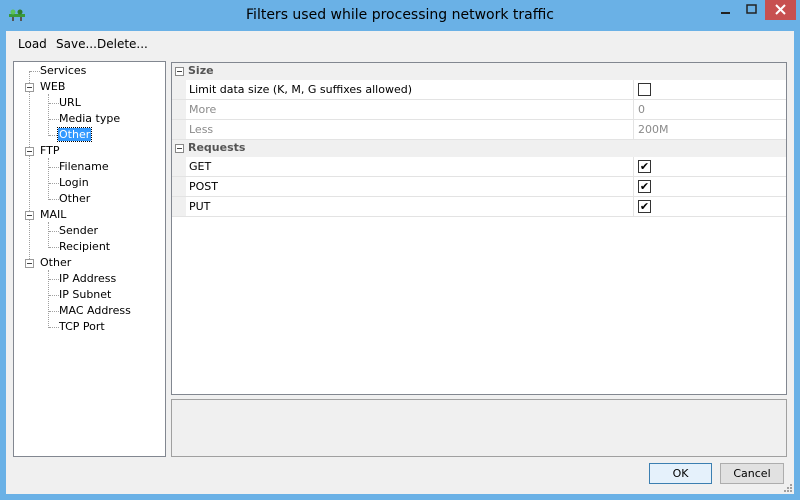 This screenshot has width=800, height=500. Describe the element at coordinates (479, 207) in the screenshot. I see `property-row-put: PUT ✔` at that location.